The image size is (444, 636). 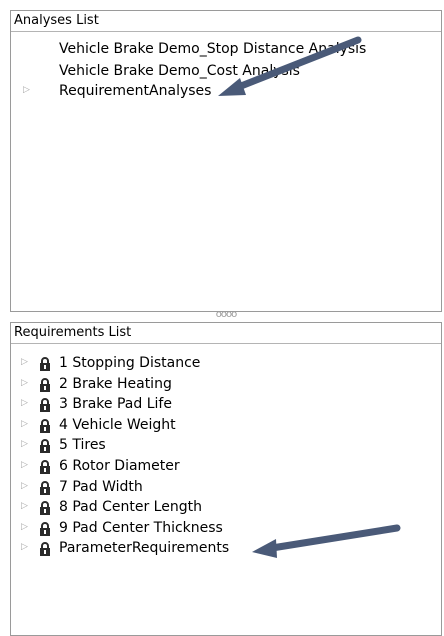 I want to click on tree-item-label: RequirementAnalyses, so click(x=135, y=91).